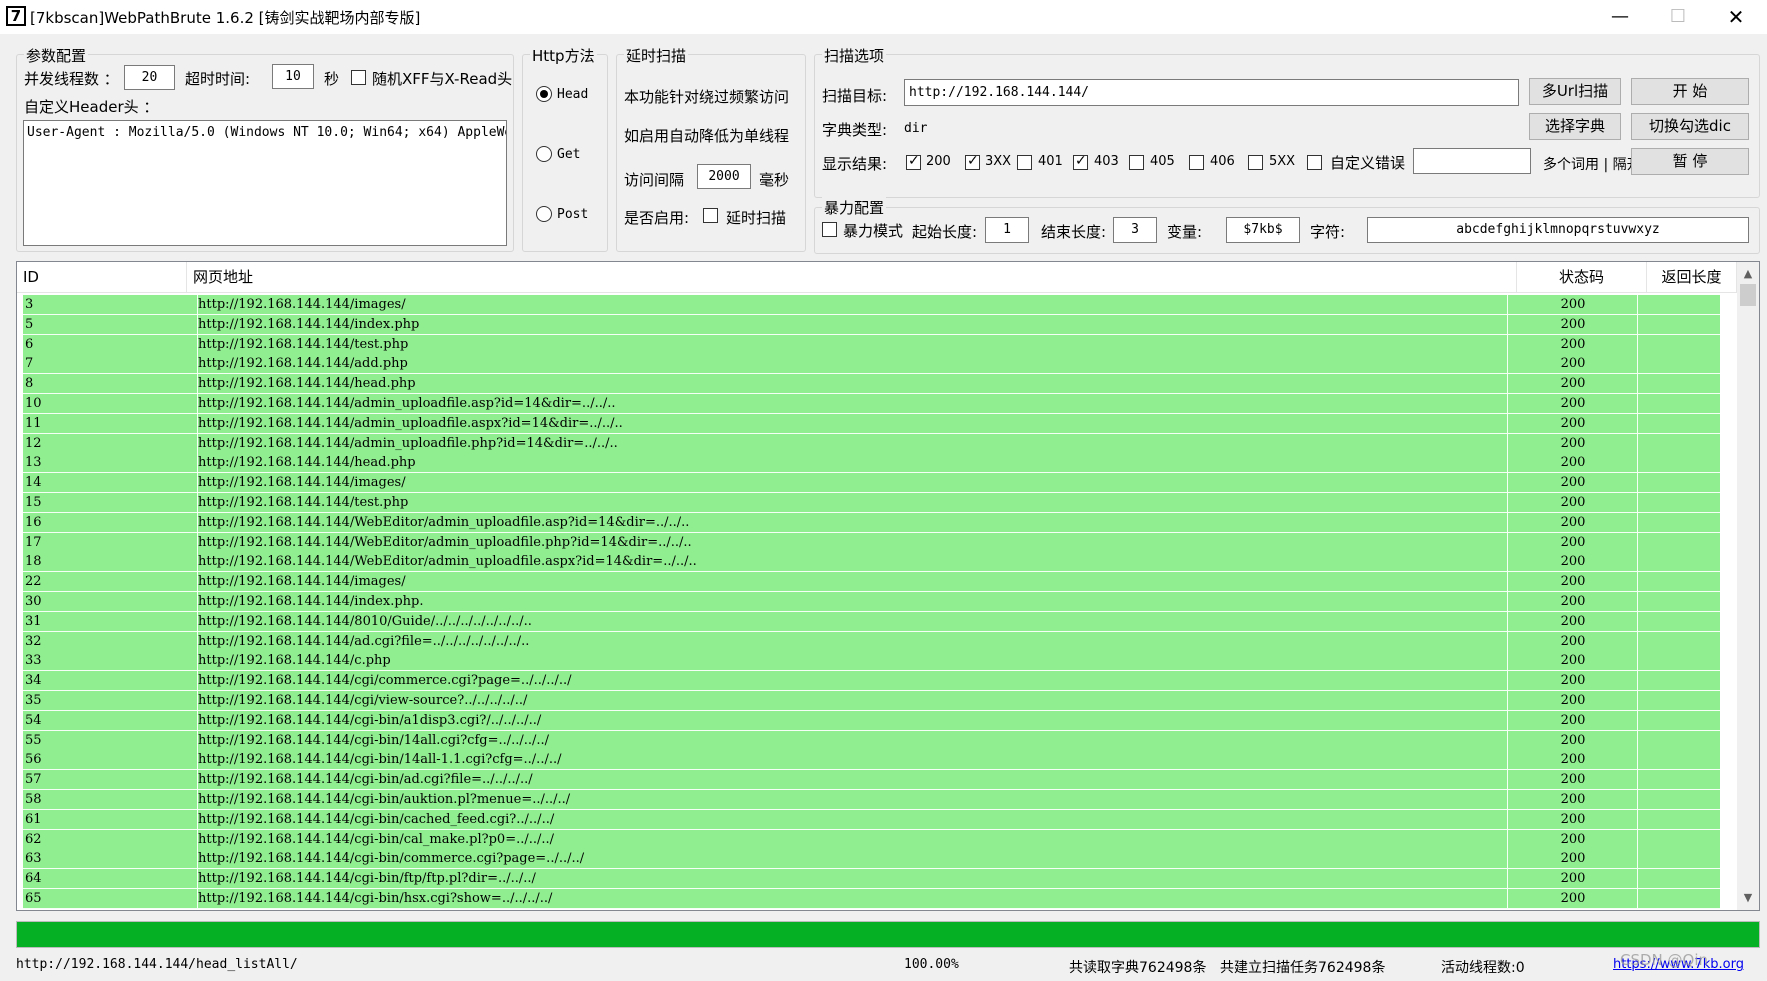  What do you see at coordinates (1736, 17) in the screenshot?
I see `close-button: ✕` at bounding box center [1736, 17].